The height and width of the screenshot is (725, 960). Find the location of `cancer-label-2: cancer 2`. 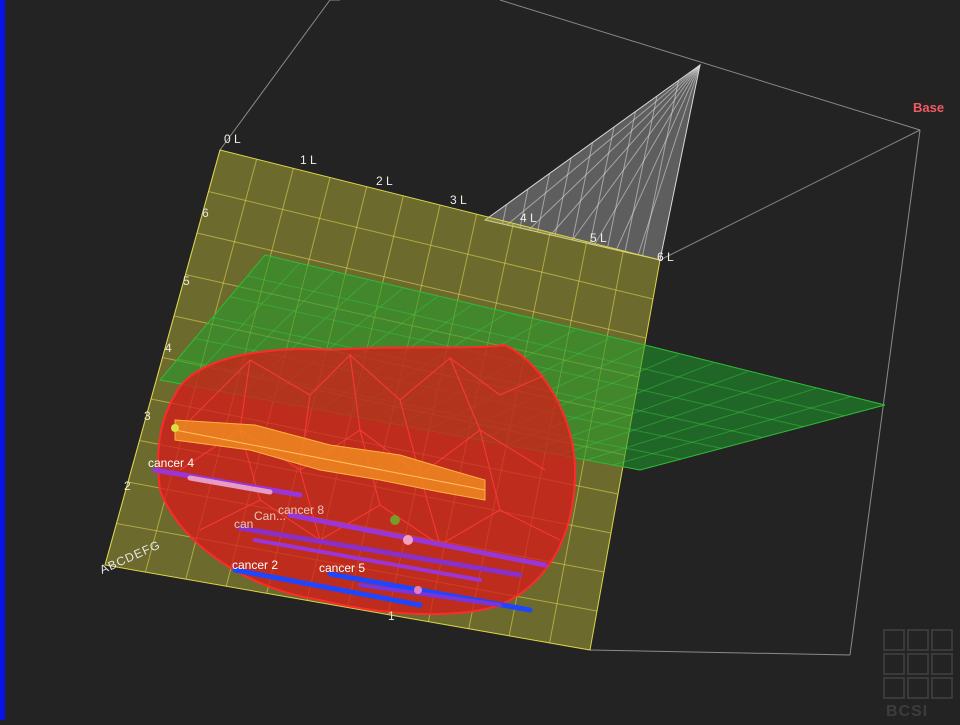

cancer-label-2: cancer 2 is located at coordinates (255, 565).